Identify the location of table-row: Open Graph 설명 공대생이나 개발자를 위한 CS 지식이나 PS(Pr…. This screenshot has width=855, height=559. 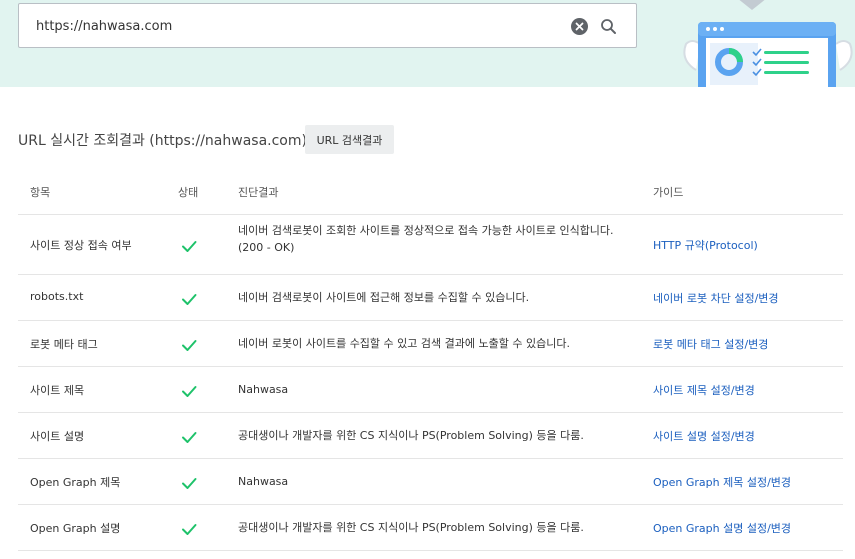
(430, 528).